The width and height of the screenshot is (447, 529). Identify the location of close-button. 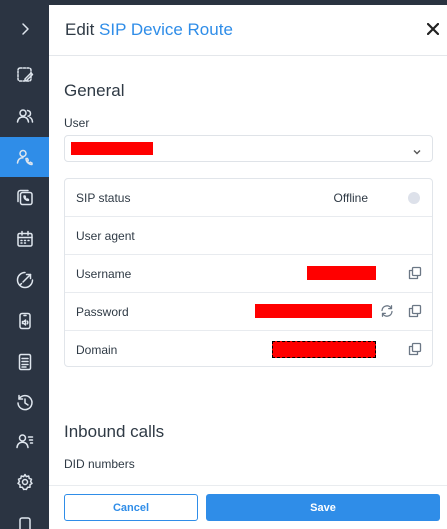
(433, 29).